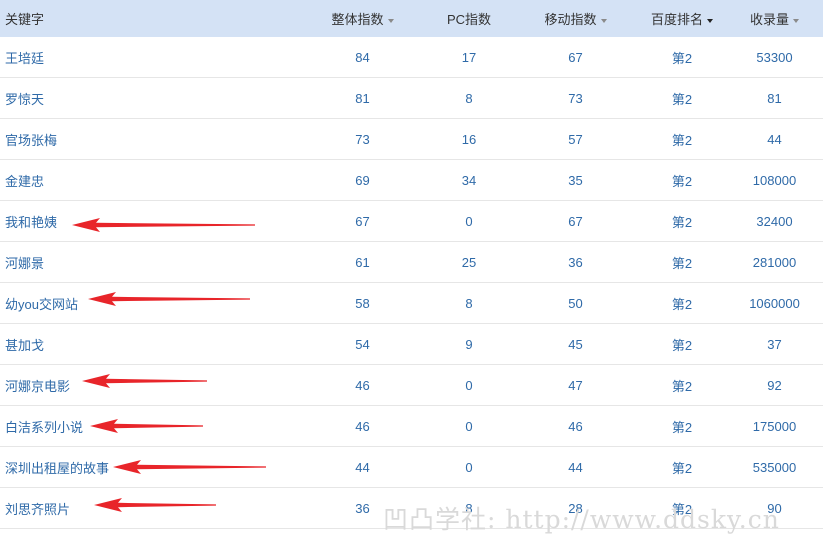 Image resolution: width=835 pixels, height=536 pixels. What do you see at coordinates (362, 180) in the screenshot?
I see `cell-total-index: 69` at bounding box center [362, 180].